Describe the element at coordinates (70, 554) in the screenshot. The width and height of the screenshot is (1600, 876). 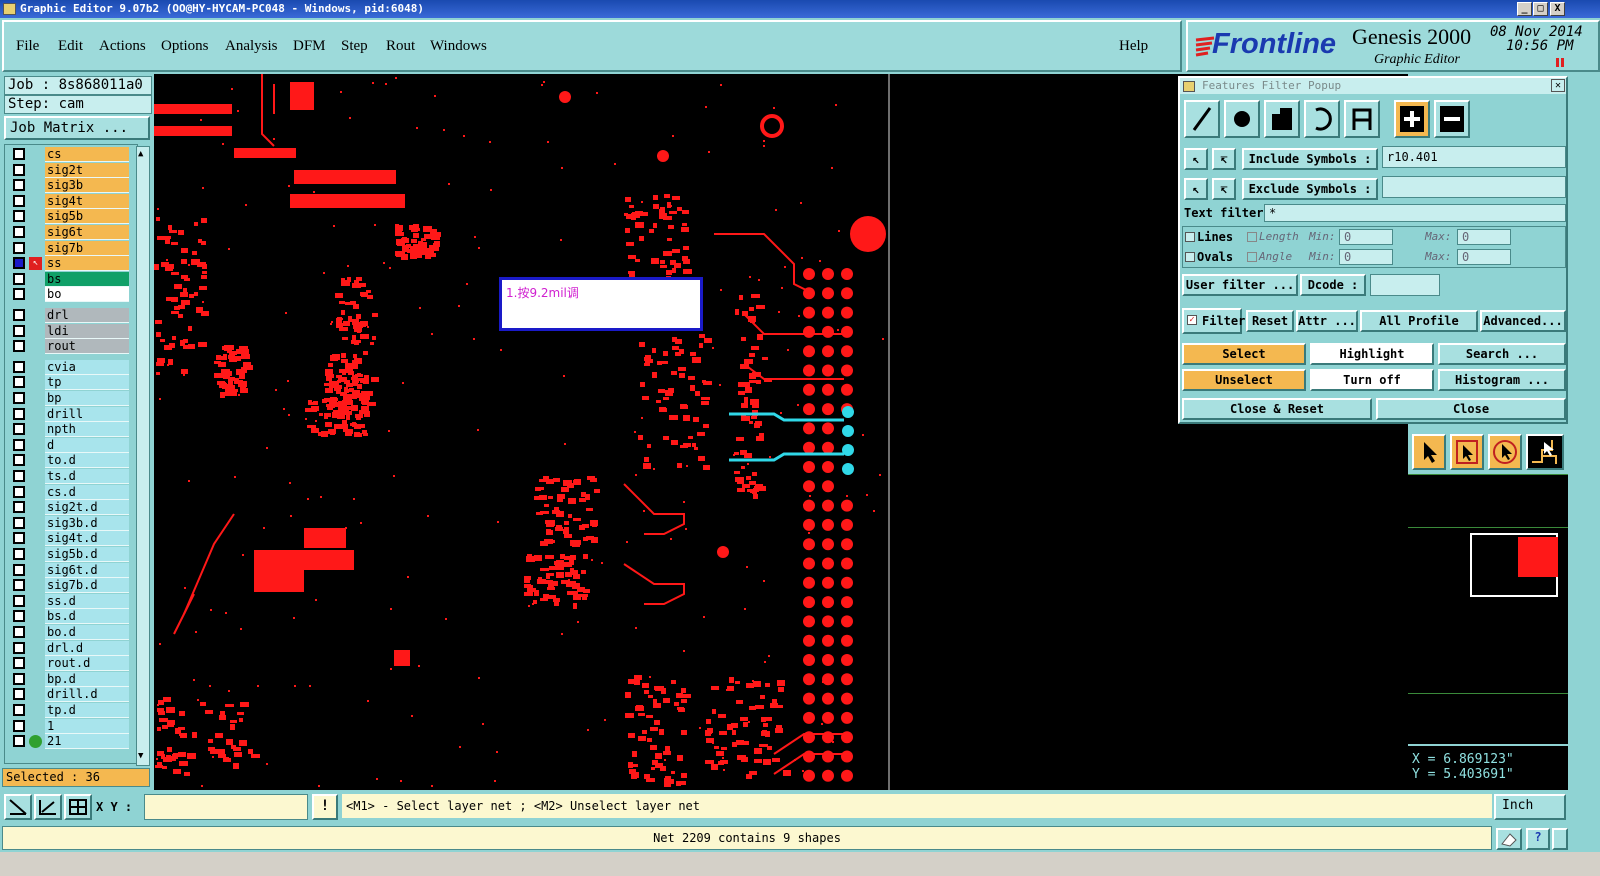
I see `layer-row: sig5b.d` at that location.